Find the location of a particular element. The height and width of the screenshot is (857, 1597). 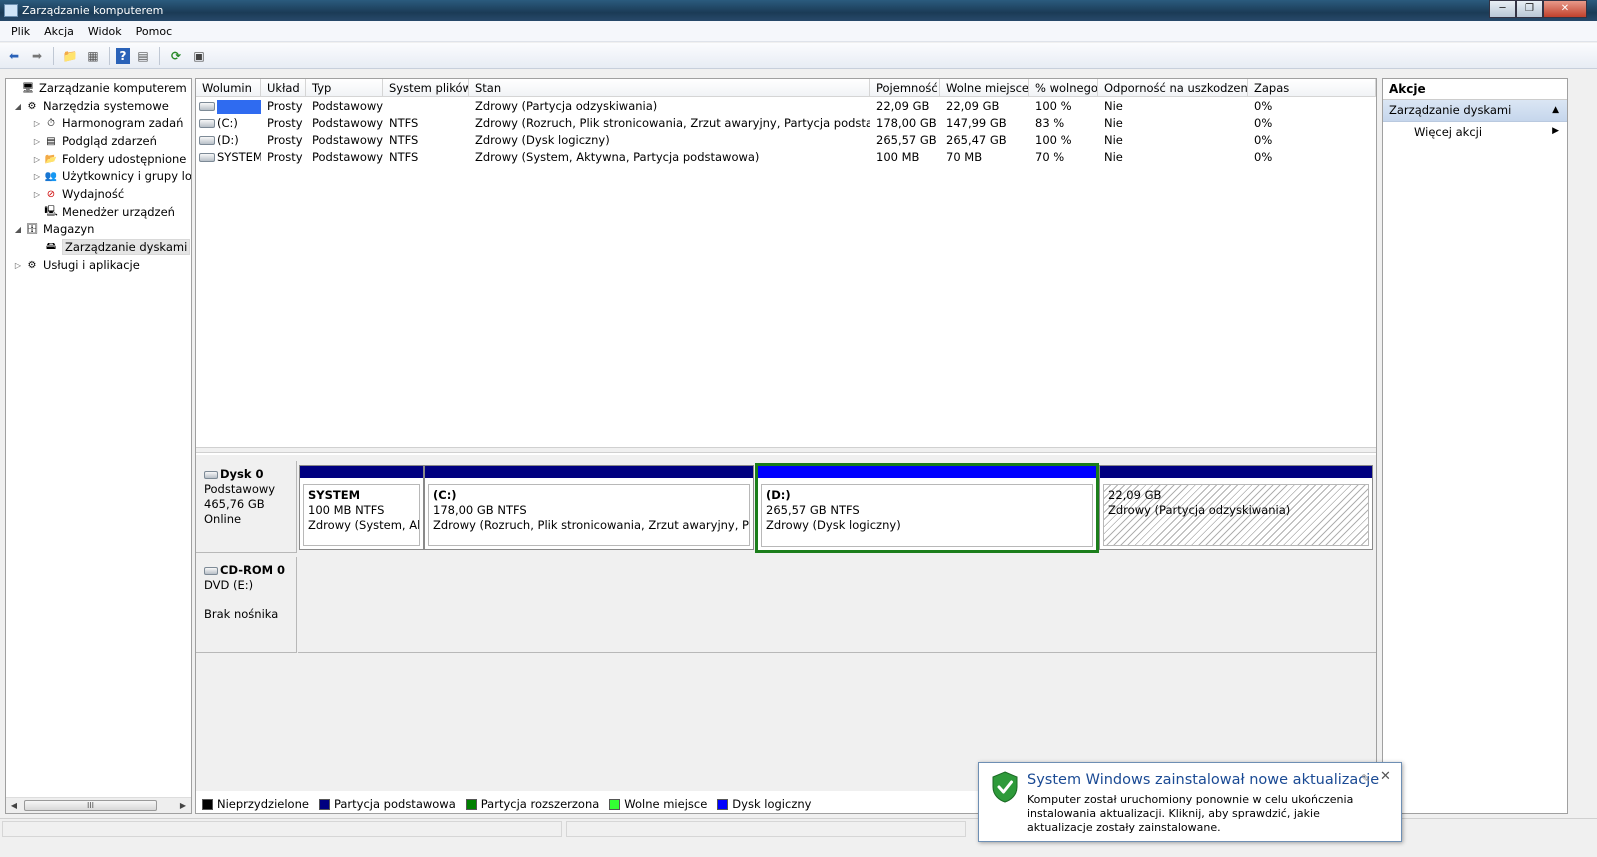

legend-item-logical: Dysk logiczny is located at coordinates (764, 804).